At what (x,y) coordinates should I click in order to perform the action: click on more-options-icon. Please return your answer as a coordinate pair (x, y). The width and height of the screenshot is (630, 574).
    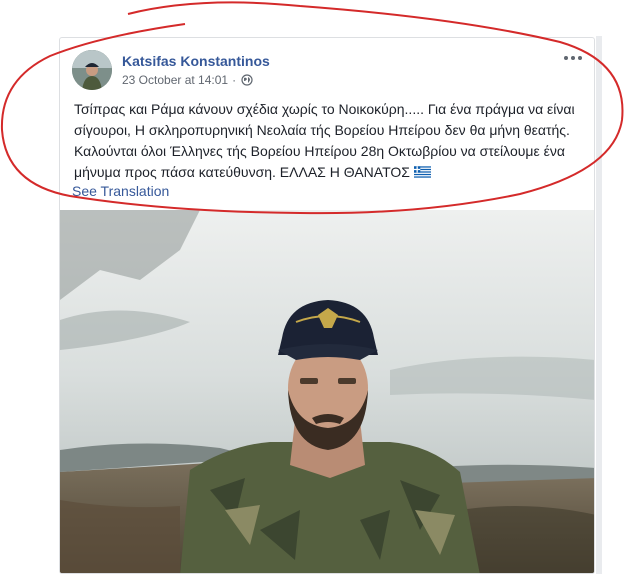
    Looking at the image, I should click on (573, 58).